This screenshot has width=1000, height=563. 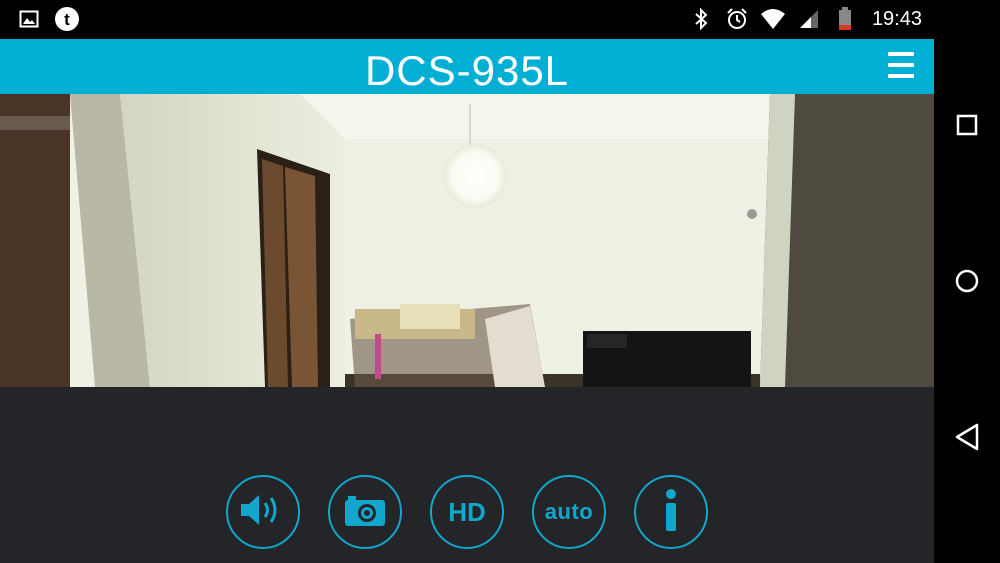 I want to click on info-button, so click(x=671, y=512).